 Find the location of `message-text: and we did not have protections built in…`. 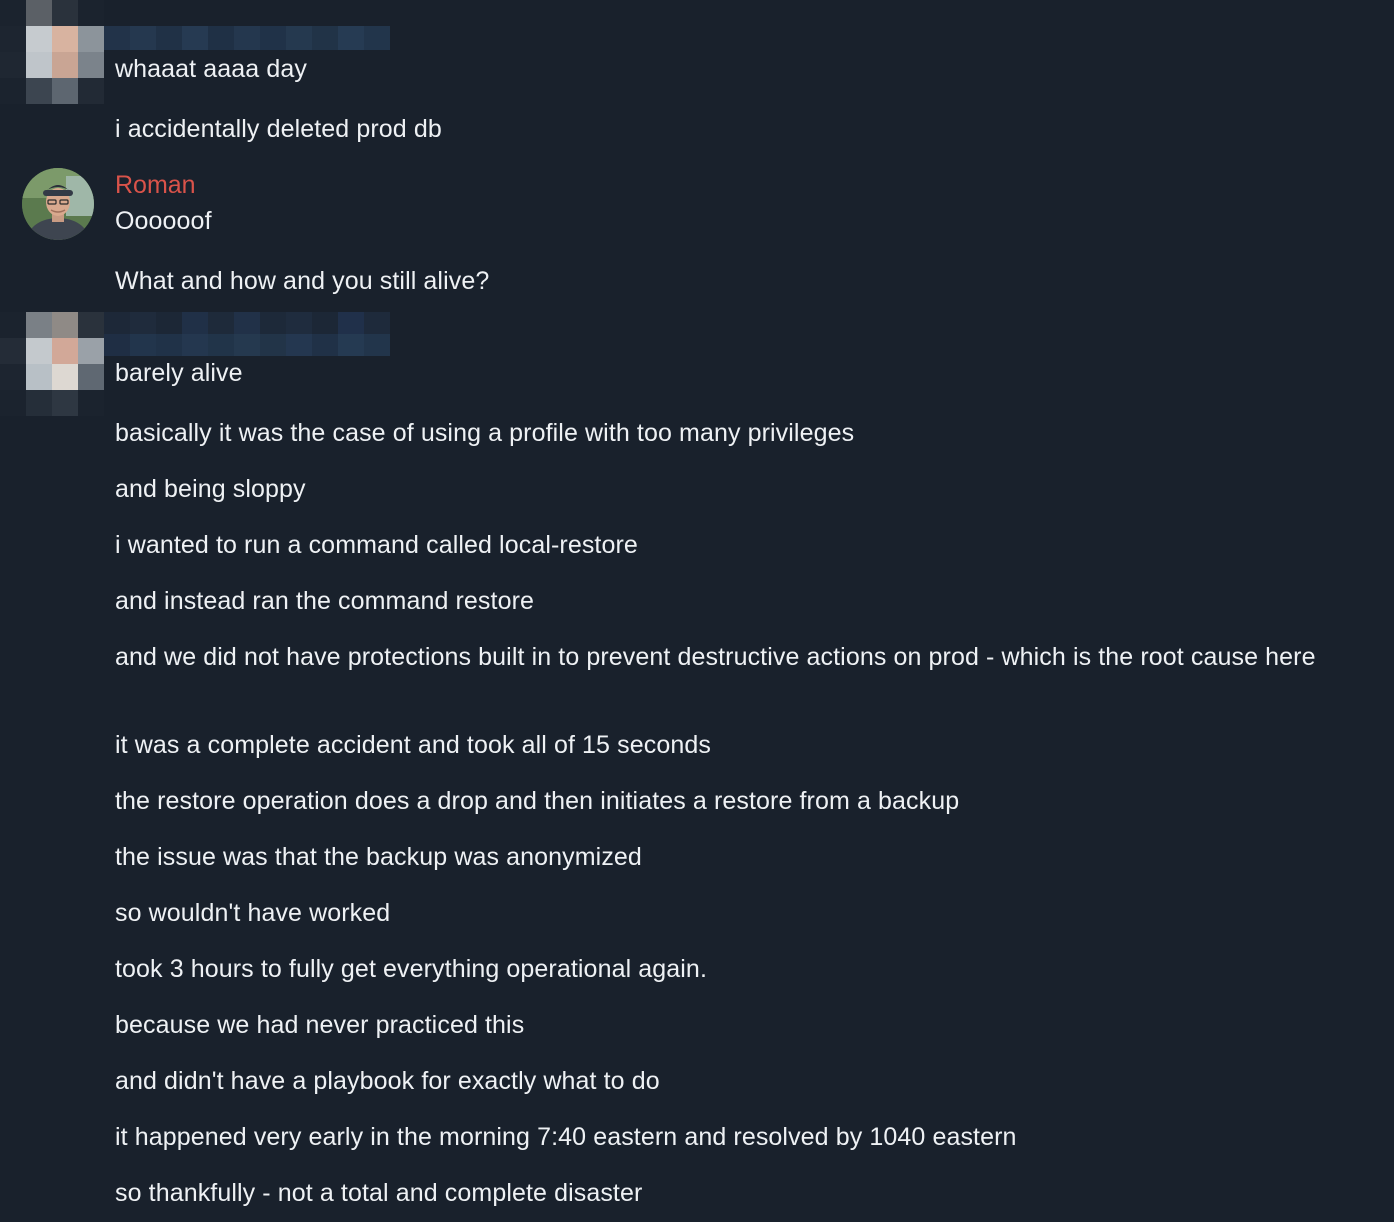

message-text: and we did not have protections built in… is located at coordinates (715, 657).